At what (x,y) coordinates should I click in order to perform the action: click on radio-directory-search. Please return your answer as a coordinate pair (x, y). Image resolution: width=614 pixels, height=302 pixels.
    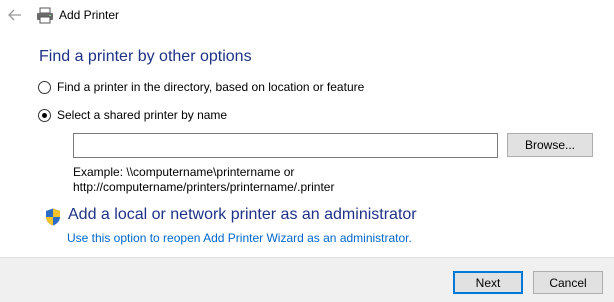
    Looking at the image, I should click on (44, 87).